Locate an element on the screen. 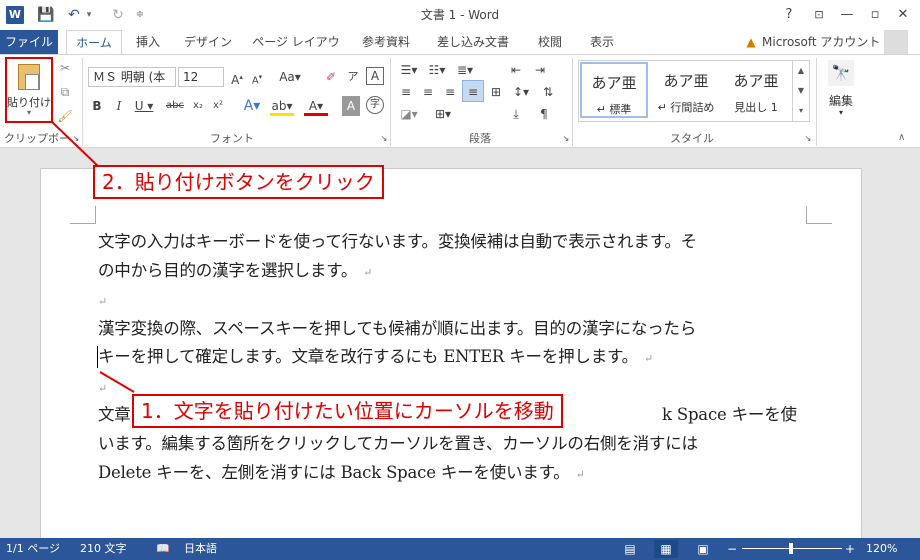 The image size is (920, 560). proofing-icon: 📖 is located at coordinates (163, 549).